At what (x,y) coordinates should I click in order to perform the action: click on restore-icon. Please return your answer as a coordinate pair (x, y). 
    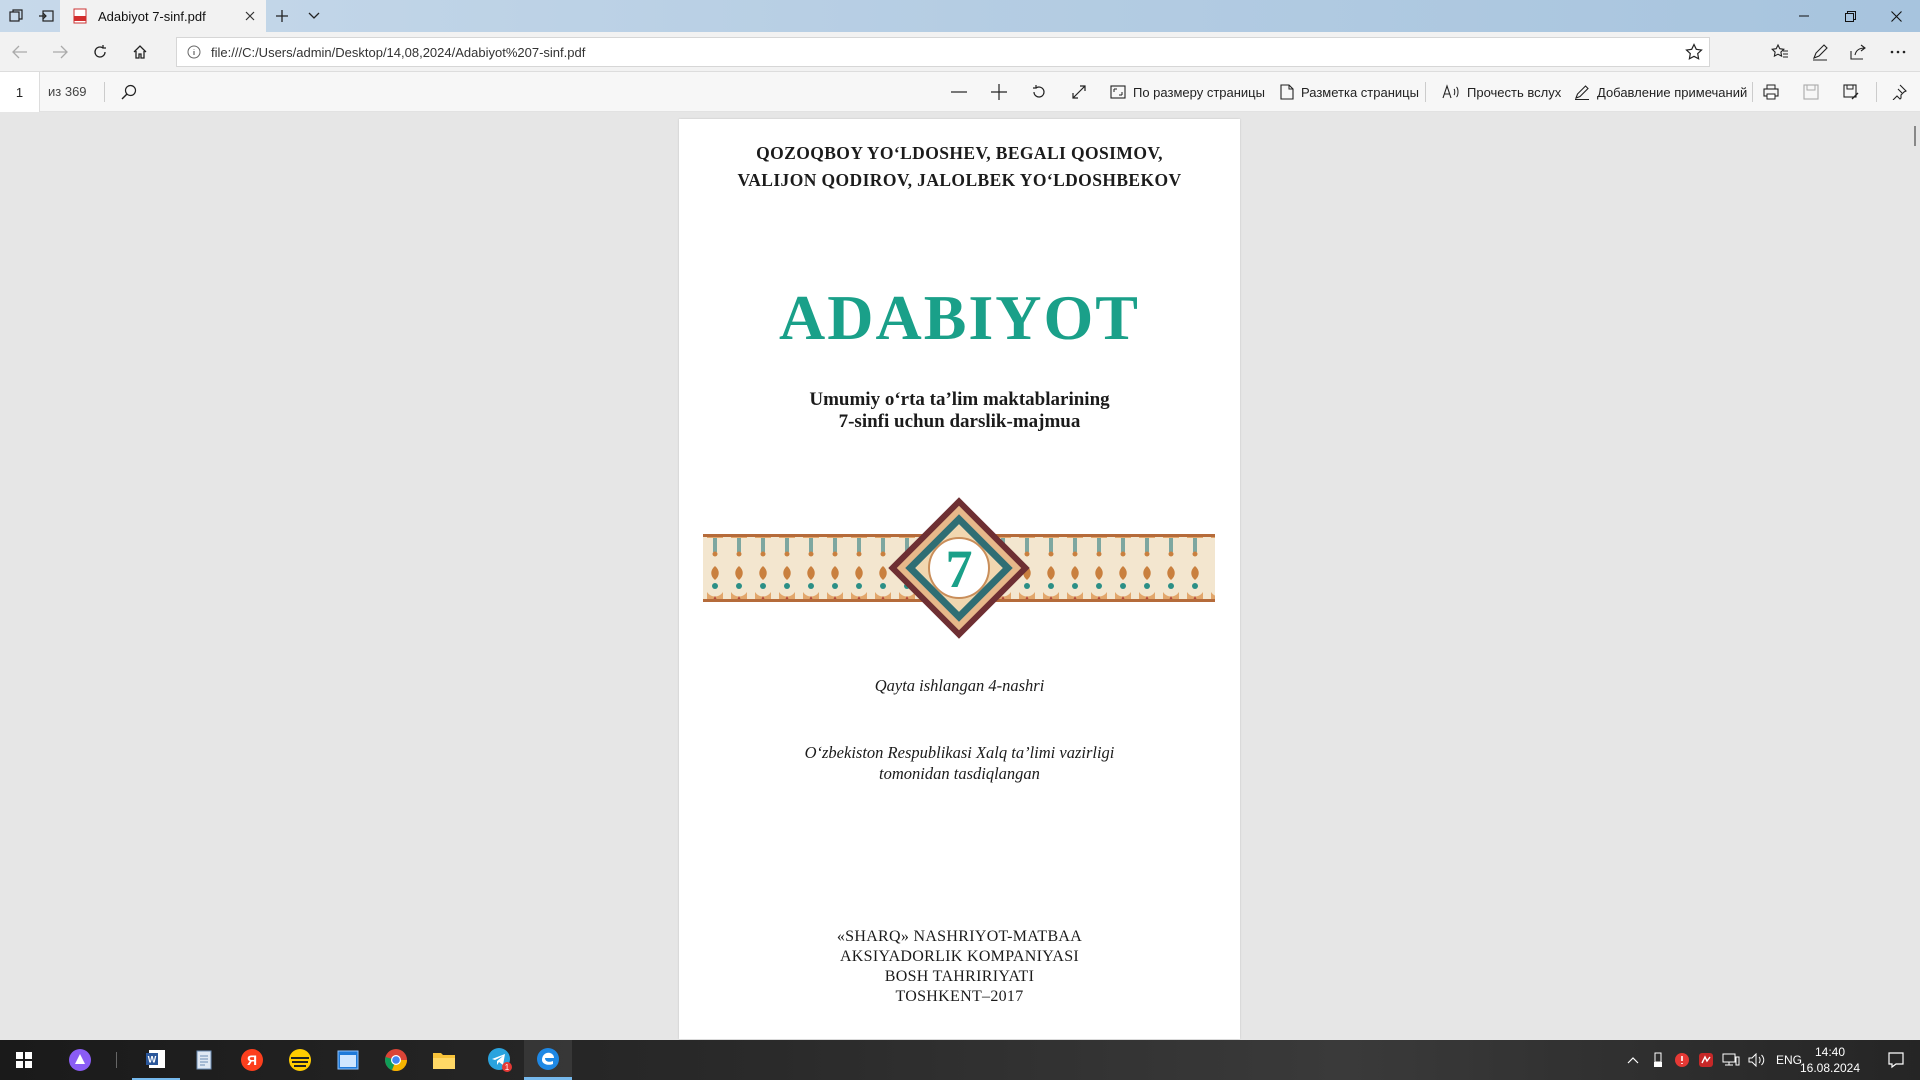
    Looking at the image, I should click on (1850, 16).